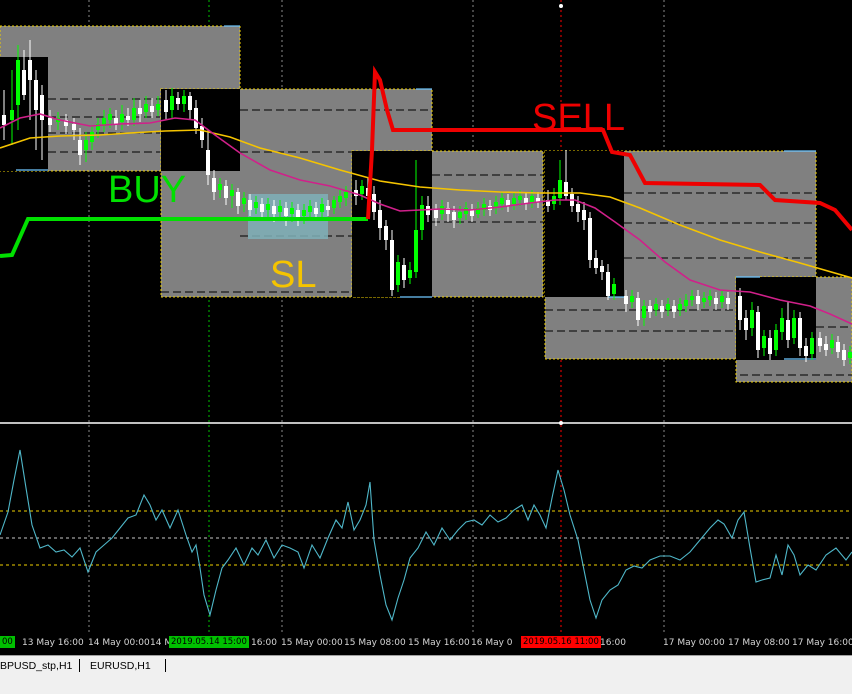 The height and width of the screenshot is (694, 852). Describe the element at coordinates (147, 190) in the screenshot. I see `buy-annotation: BUY` at that location.